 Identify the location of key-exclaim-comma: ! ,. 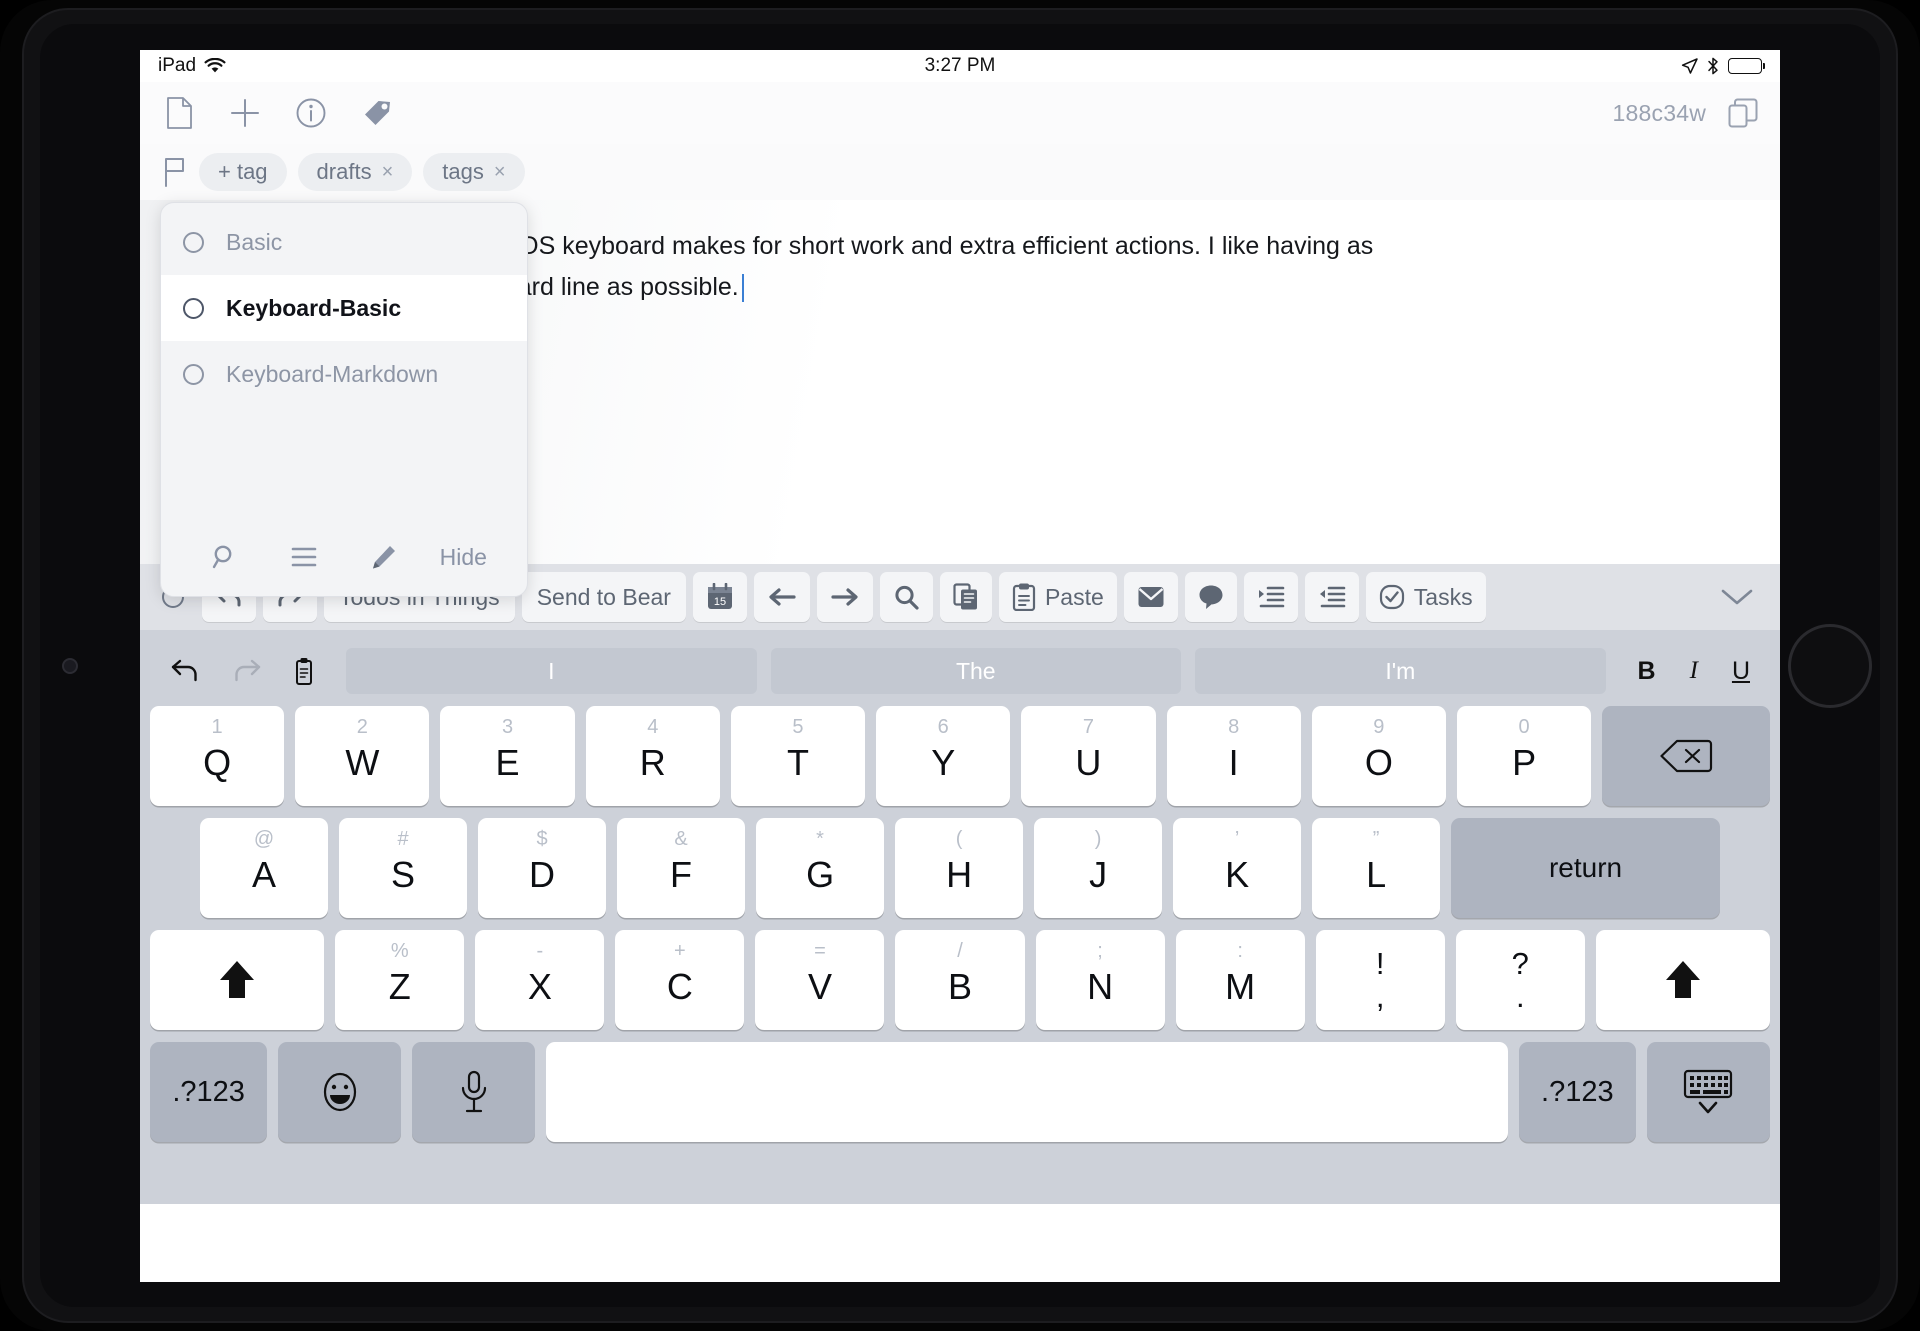
(1380, 980).